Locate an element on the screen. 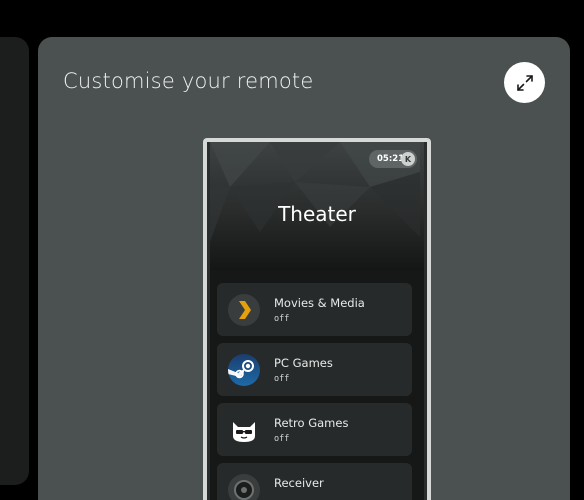 This screenshot has height=500, width=584. status-time: 05:21 is located at coordinates (391, 159).